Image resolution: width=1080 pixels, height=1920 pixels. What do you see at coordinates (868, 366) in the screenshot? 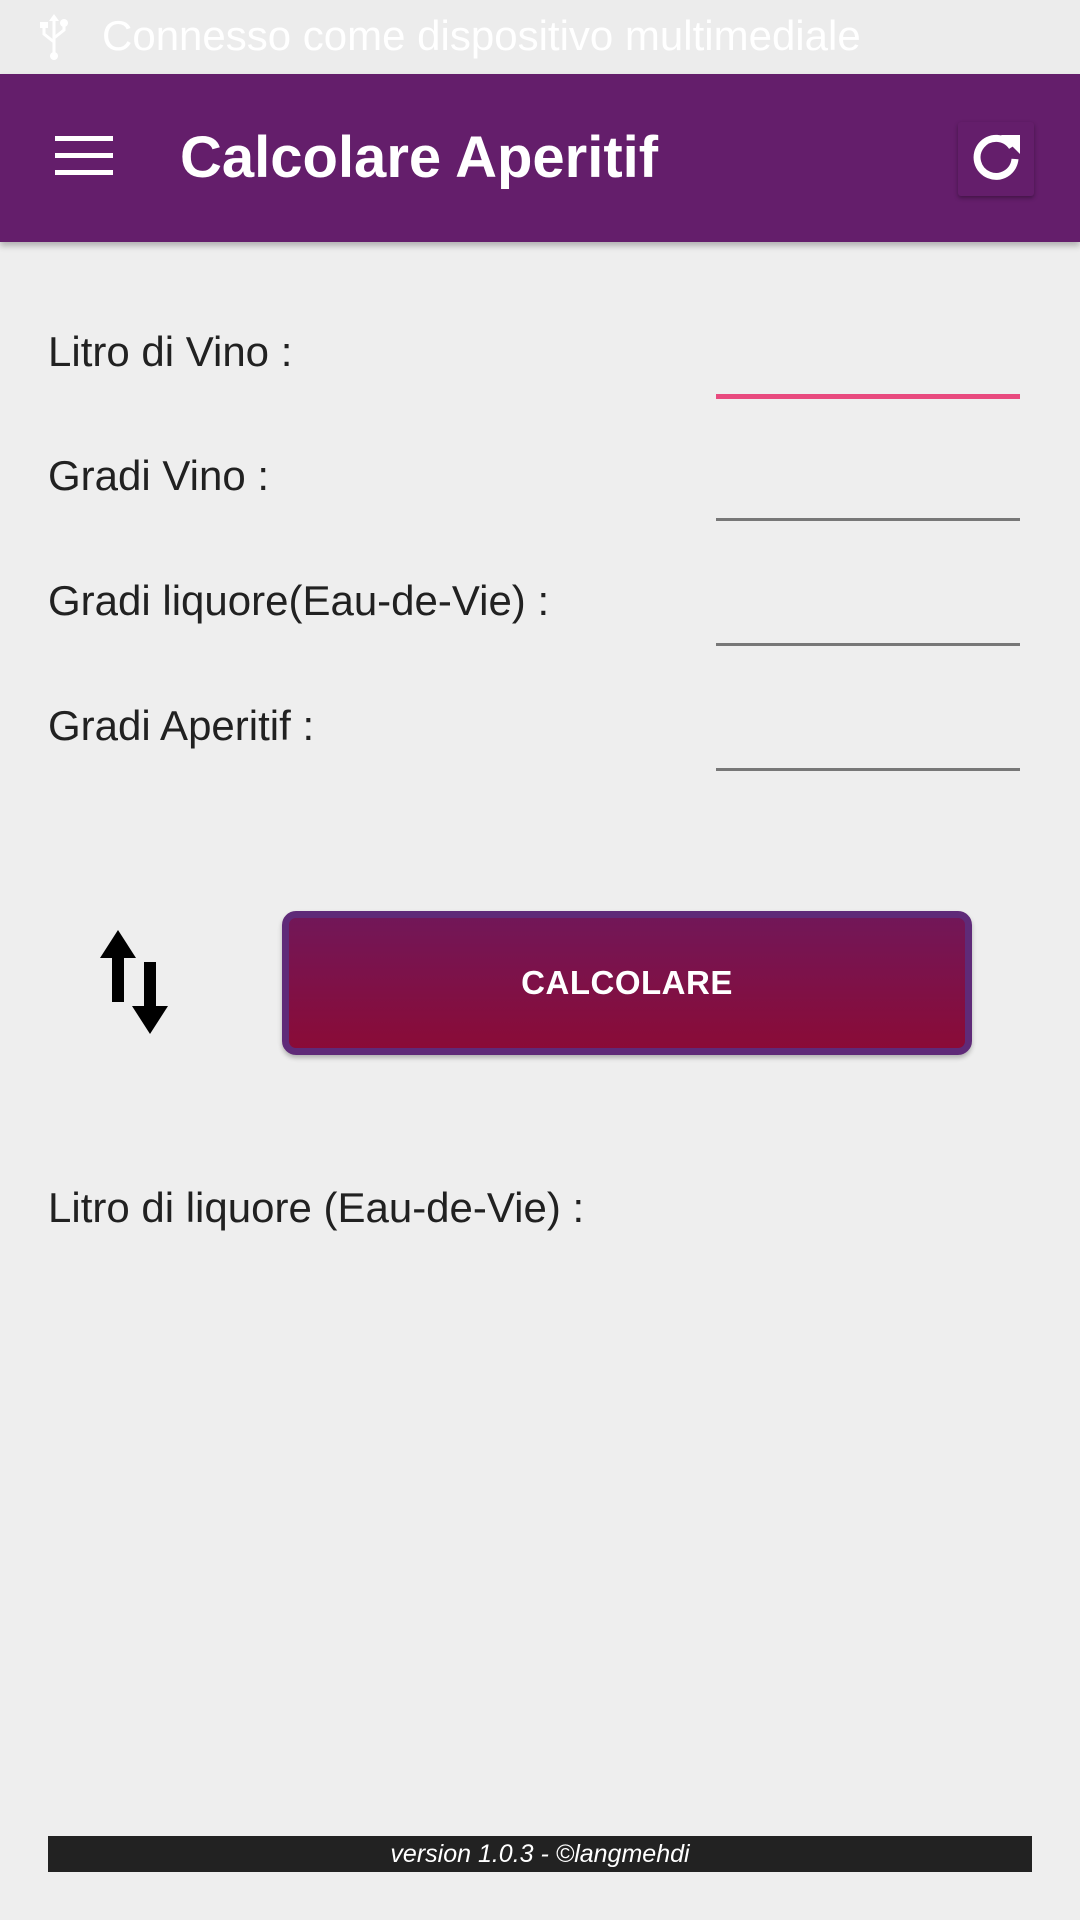
I see `litro-vino-input` at bounding box center [868, 366].